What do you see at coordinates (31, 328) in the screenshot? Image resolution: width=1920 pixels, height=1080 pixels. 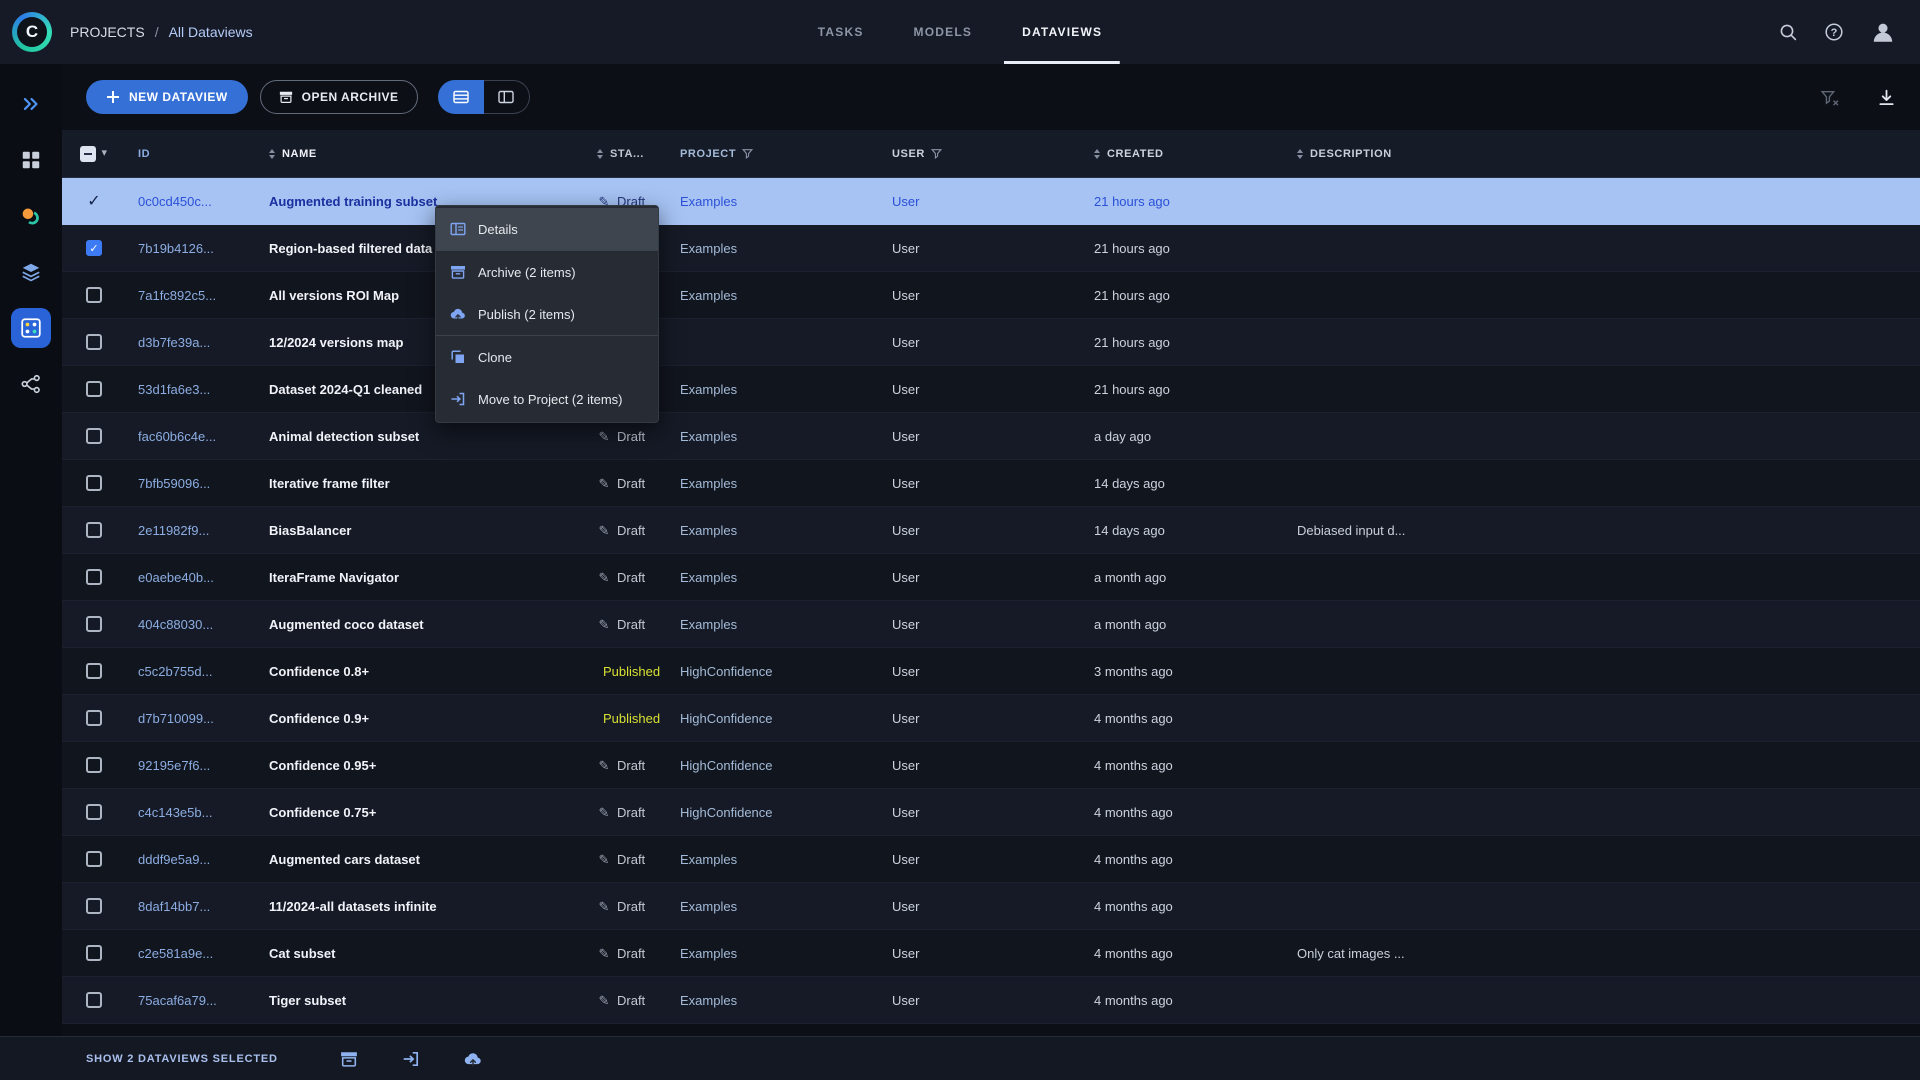 I see `sidebar-item-dataviews` at bounding box center [31, 328].